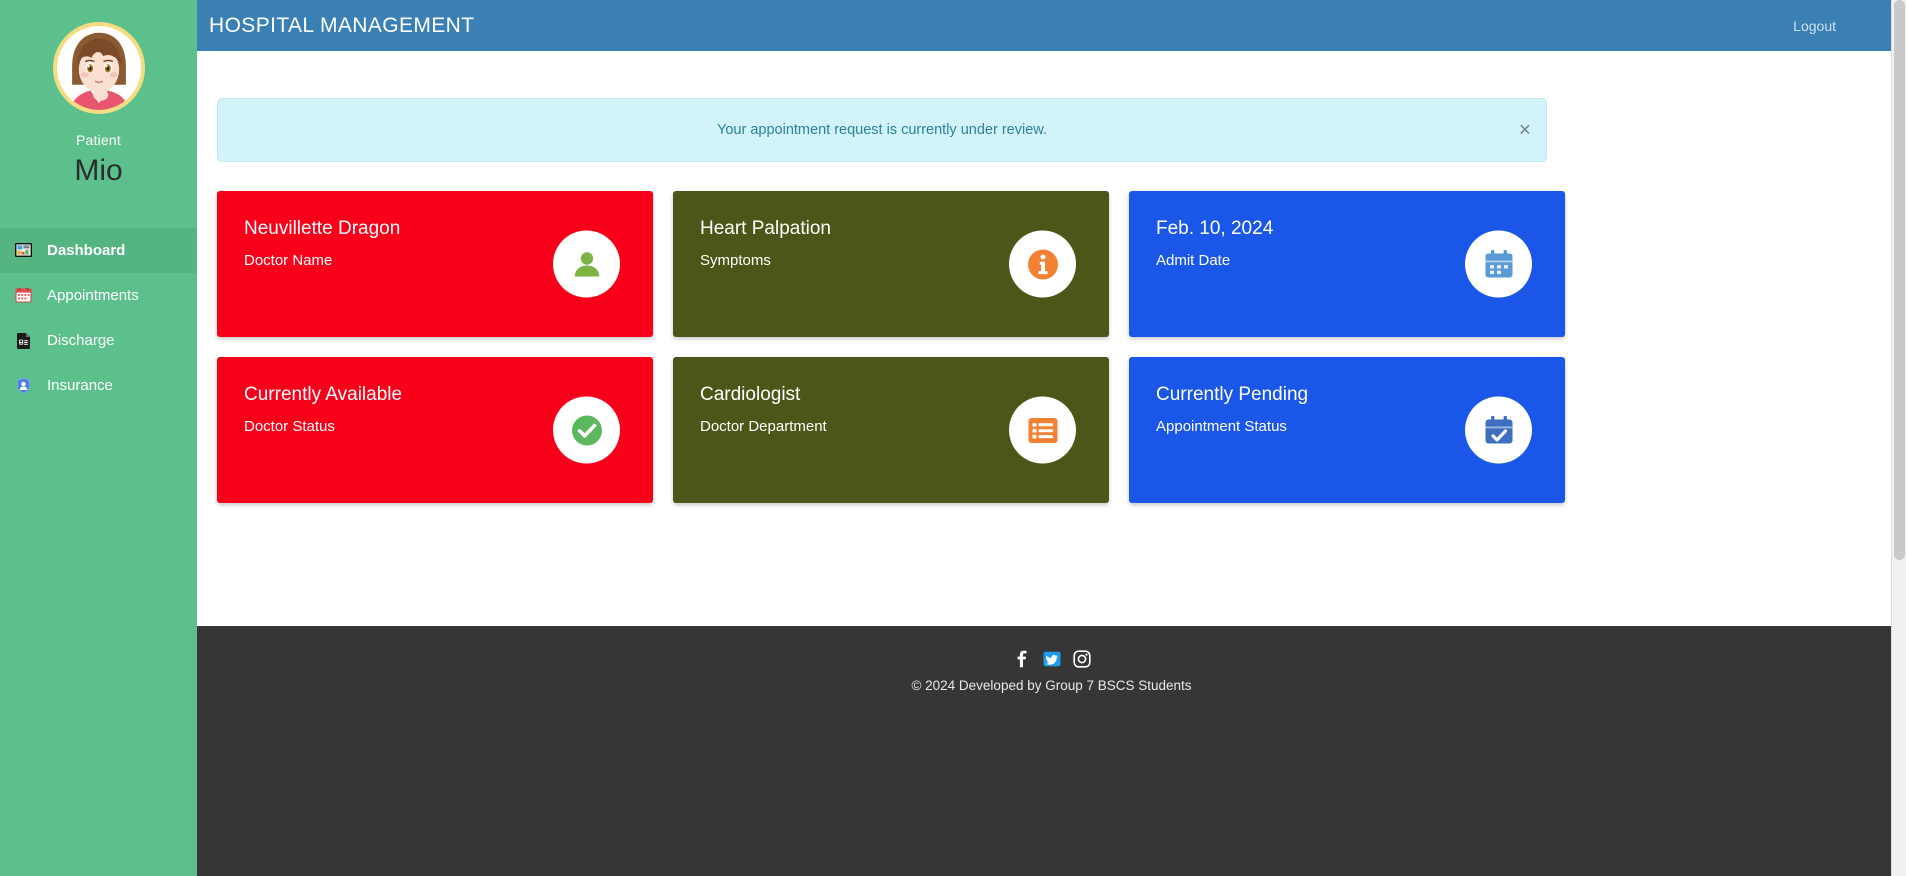 Image resolution: width=1906 pixels, height=876 pixels. I want to click on page-scrollbar, so click(1898, 438).